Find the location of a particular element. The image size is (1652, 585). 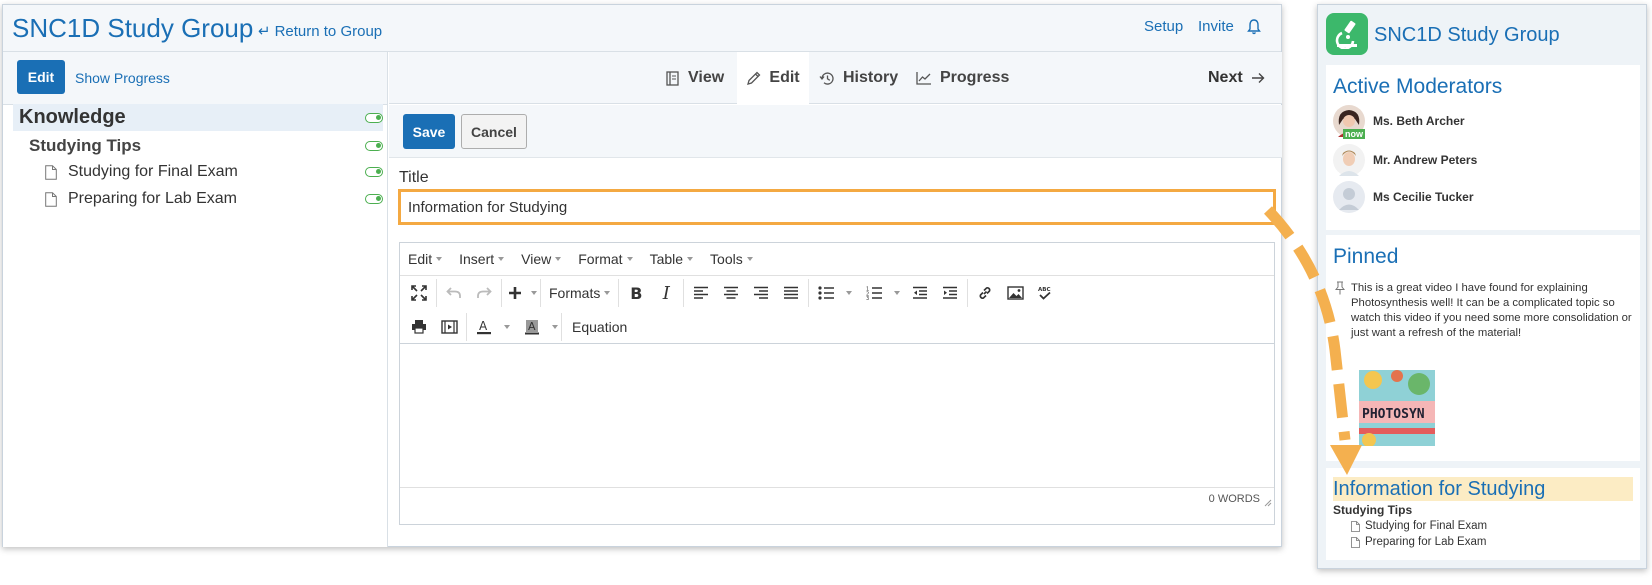

menu-edit: Edit is located at coordinates (425, 259).